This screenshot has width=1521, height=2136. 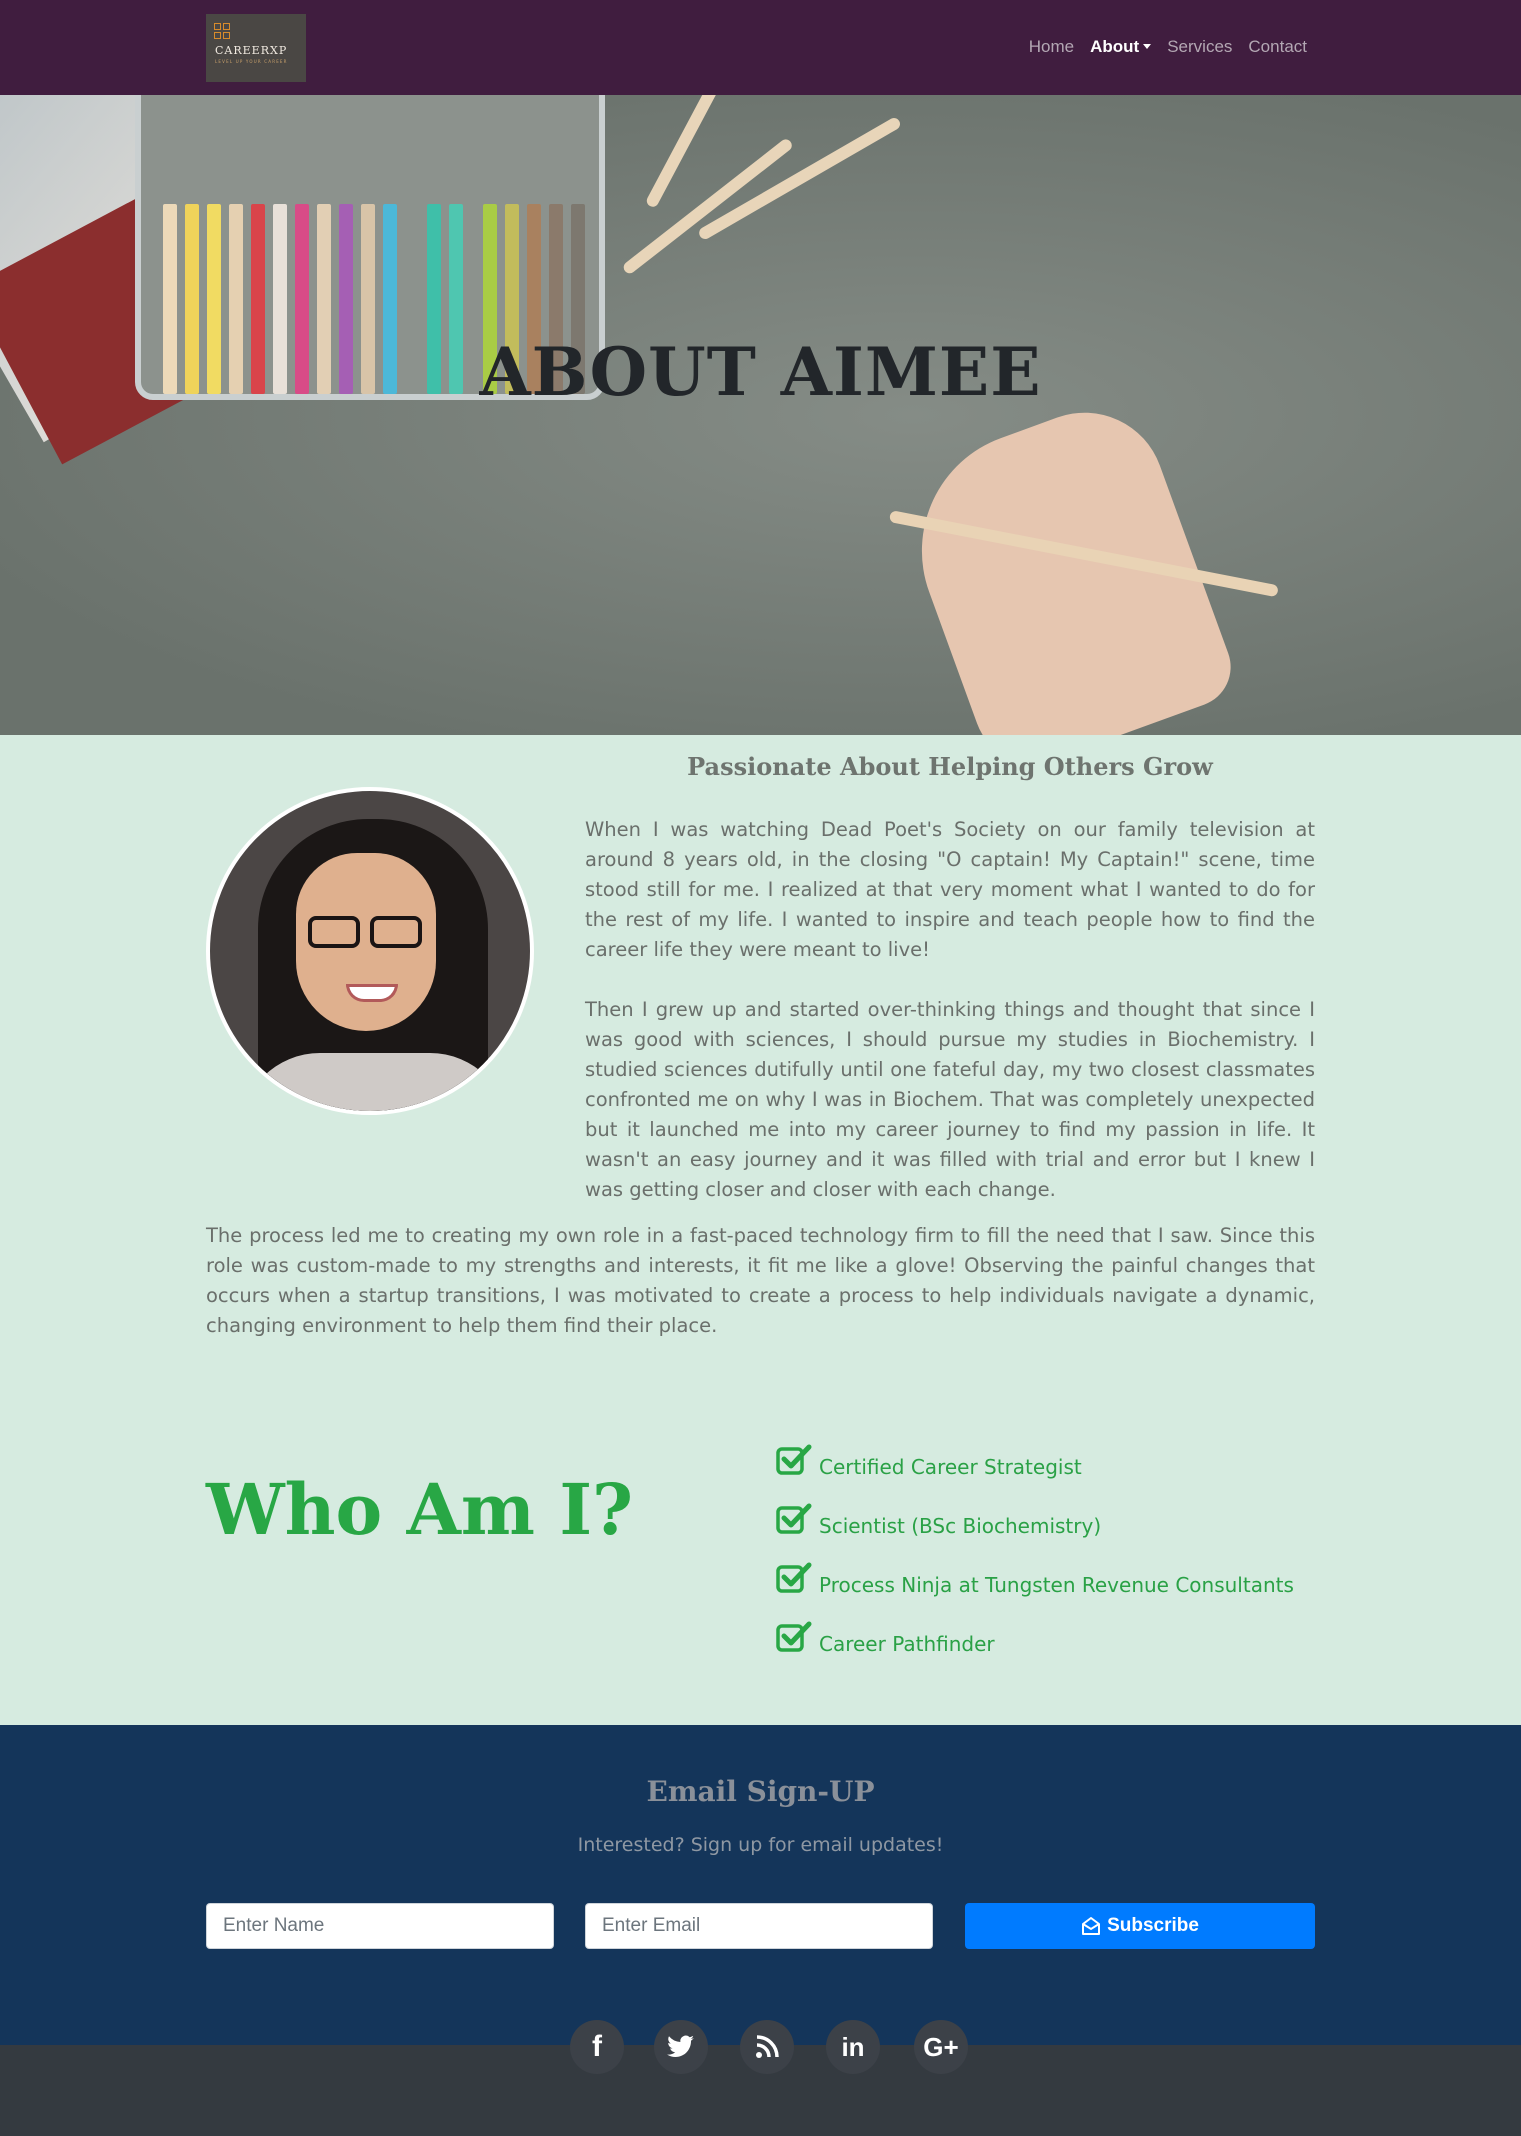 I want to click on brand-tagline: LEVEL UP YOUR CAREER, so click(x=251, y=61).